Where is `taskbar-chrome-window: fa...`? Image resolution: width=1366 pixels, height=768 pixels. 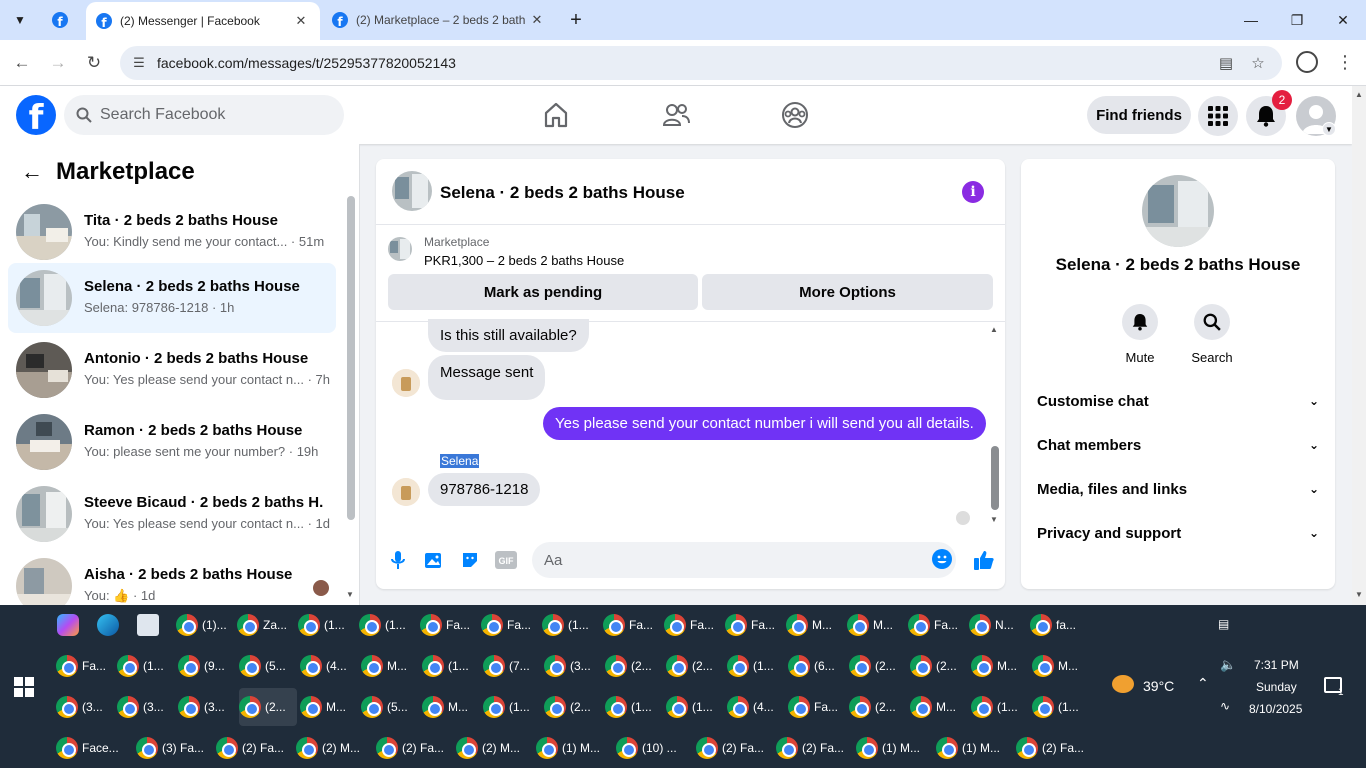
taskbar-chrome-window: fa... is located at coordinates (1059, 625).